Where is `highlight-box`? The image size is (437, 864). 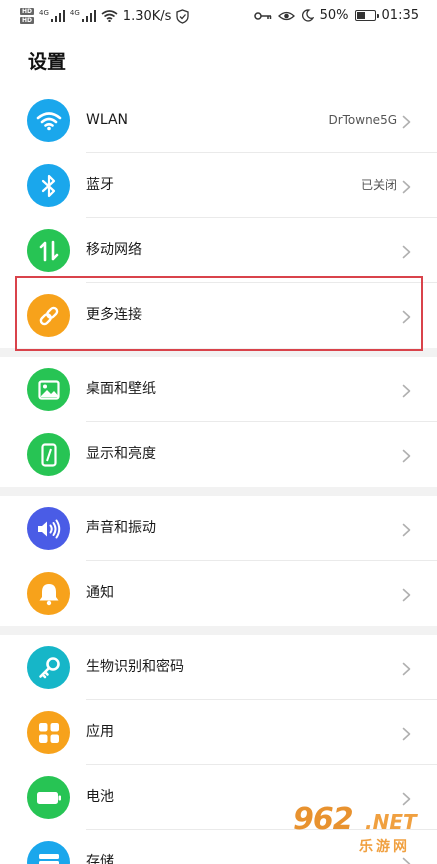 highlight-box is located at coordinates (219, 313).